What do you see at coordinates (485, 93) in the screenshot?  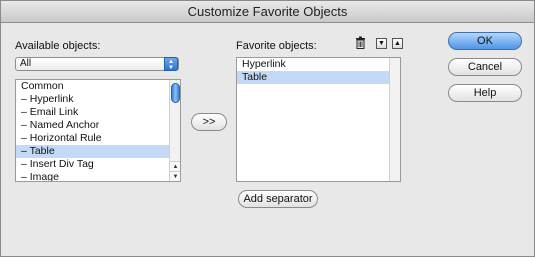 I see `help-button: Help` at bounding box center [485, 93].